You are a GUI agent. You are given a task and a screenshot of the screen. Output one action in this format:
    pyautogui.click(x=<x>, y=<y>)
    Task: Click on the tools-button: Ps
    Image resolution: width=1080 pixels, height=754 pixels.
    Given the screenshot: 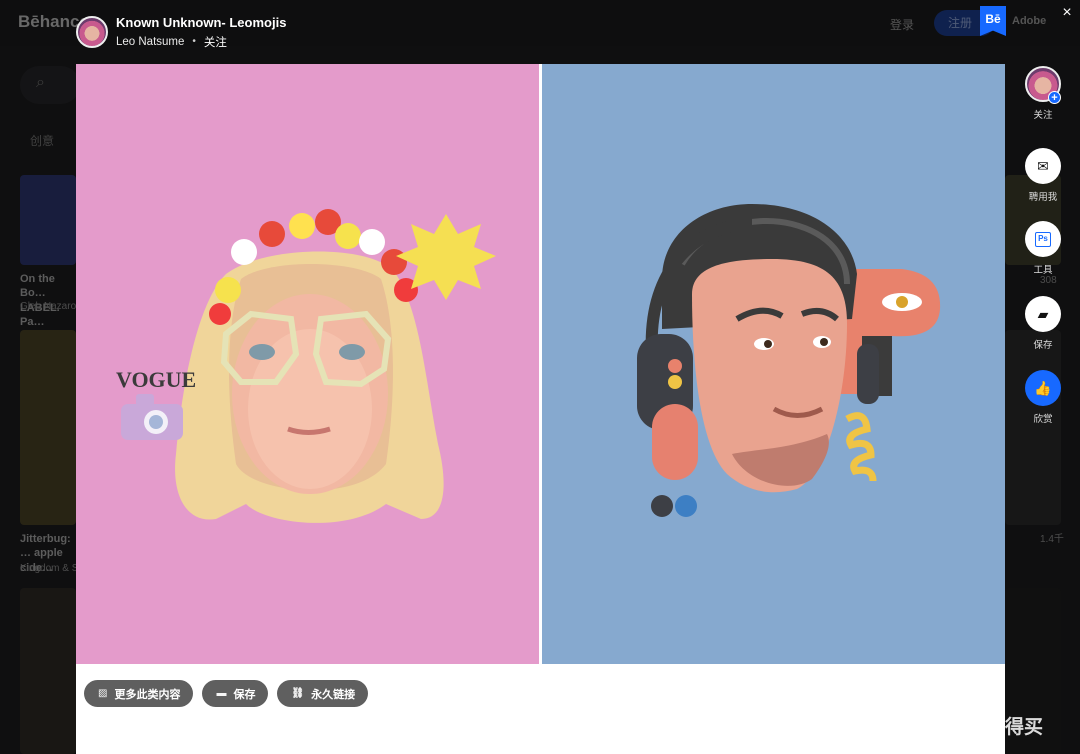 What is the action you would take?
    pyautogui.click(x=1043, y=239)
    